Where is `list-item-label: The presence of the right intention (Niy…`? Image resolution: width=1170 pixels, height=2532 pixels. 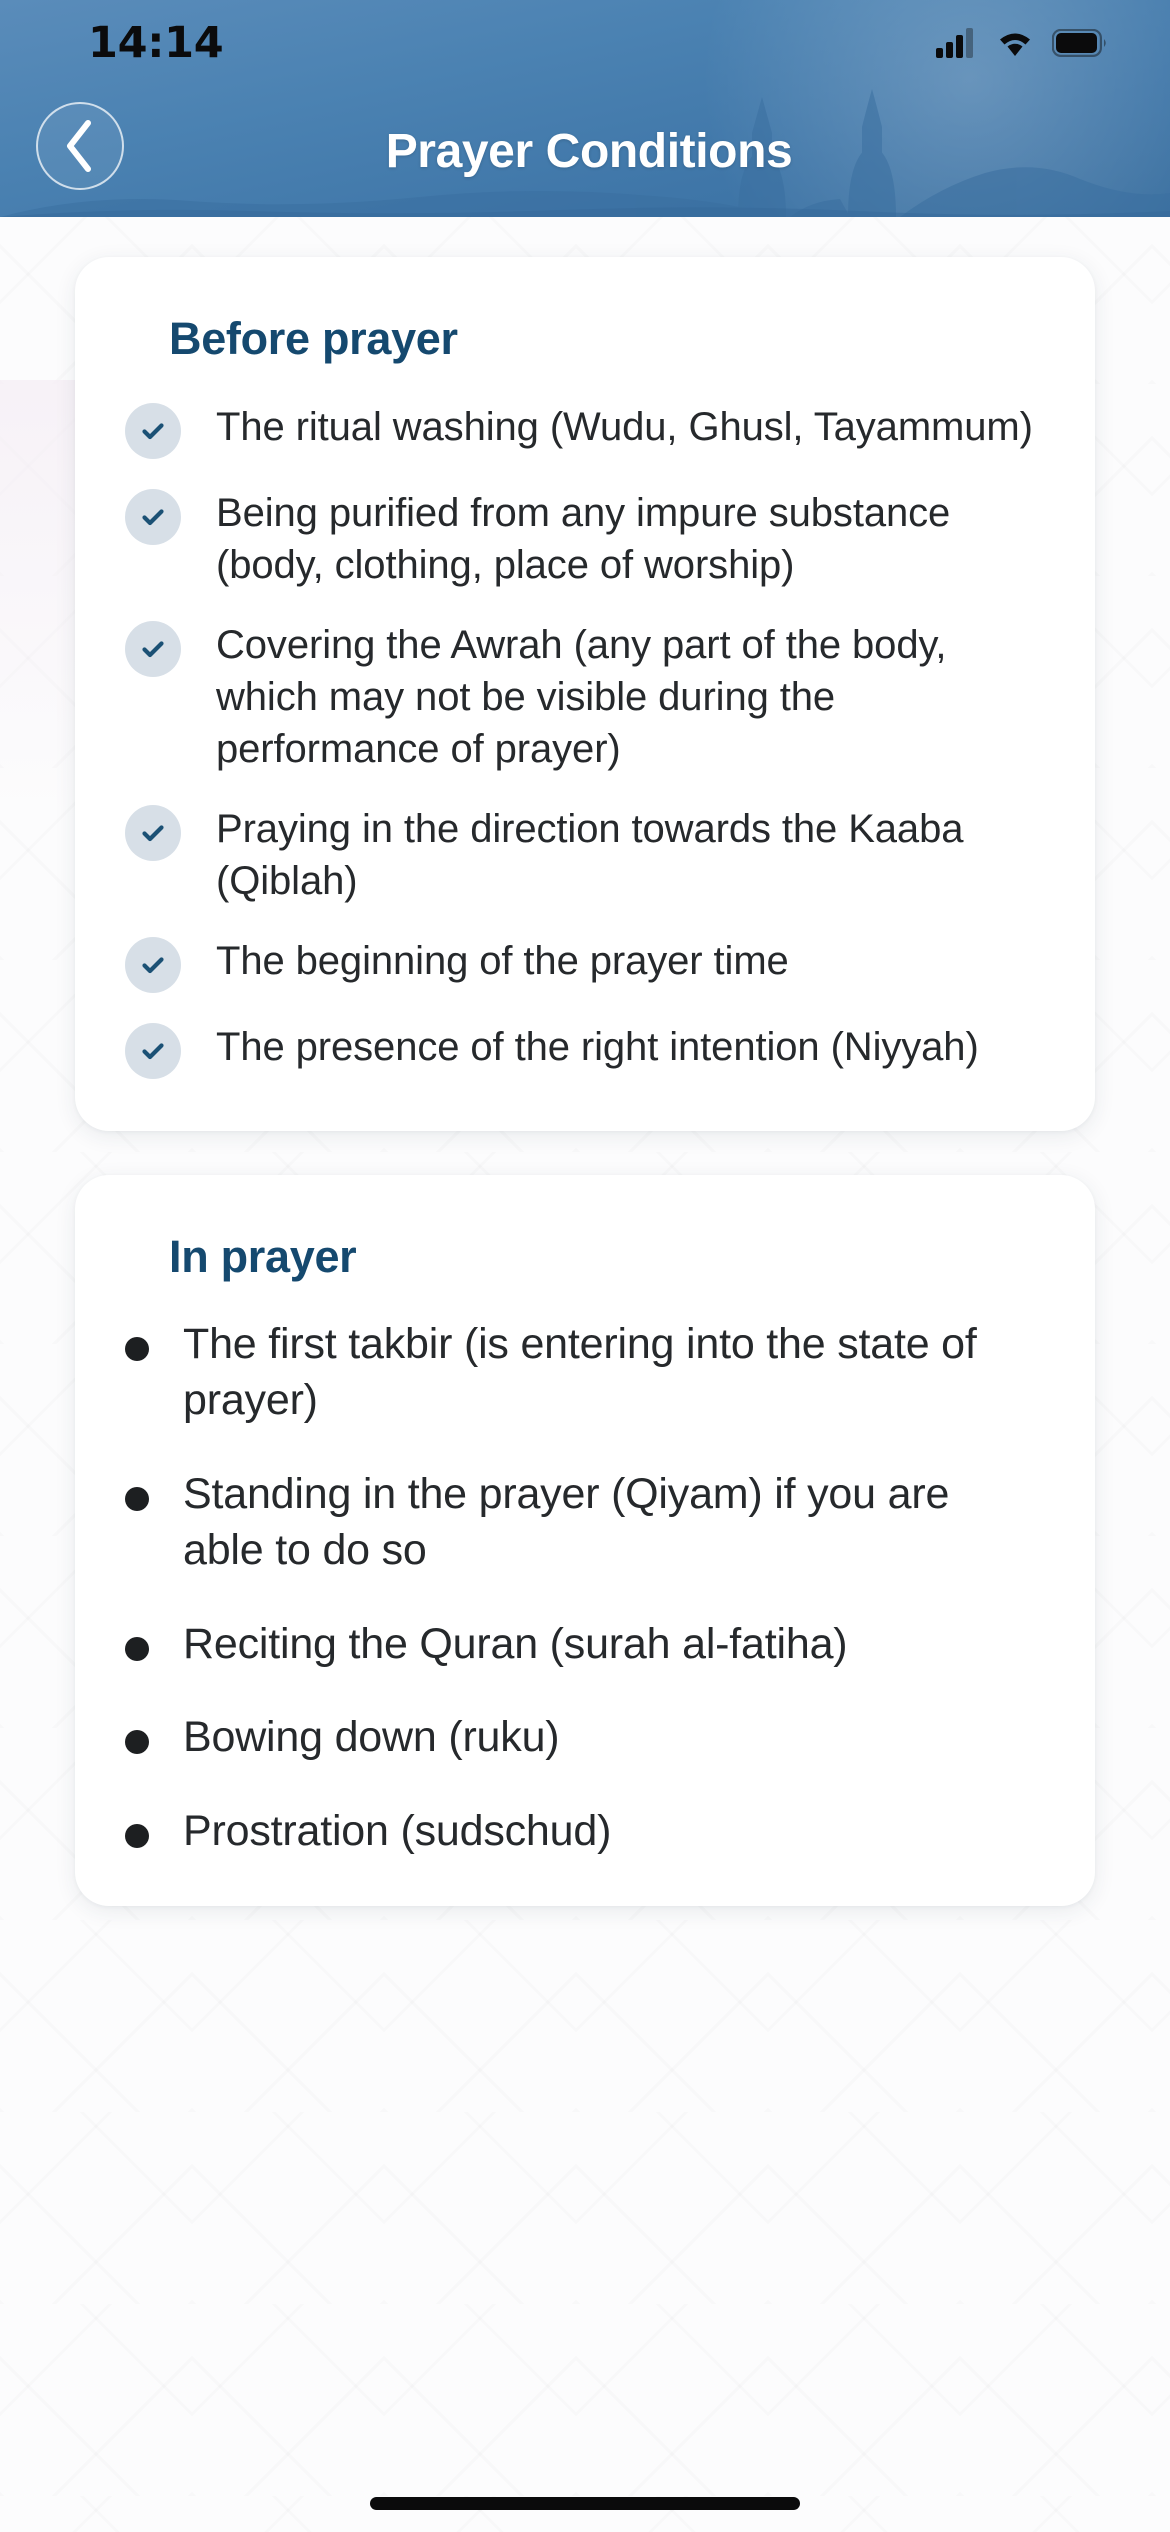
list-item-label: The presence of the right intention (Niy… is located at coordinates (597, 1047).